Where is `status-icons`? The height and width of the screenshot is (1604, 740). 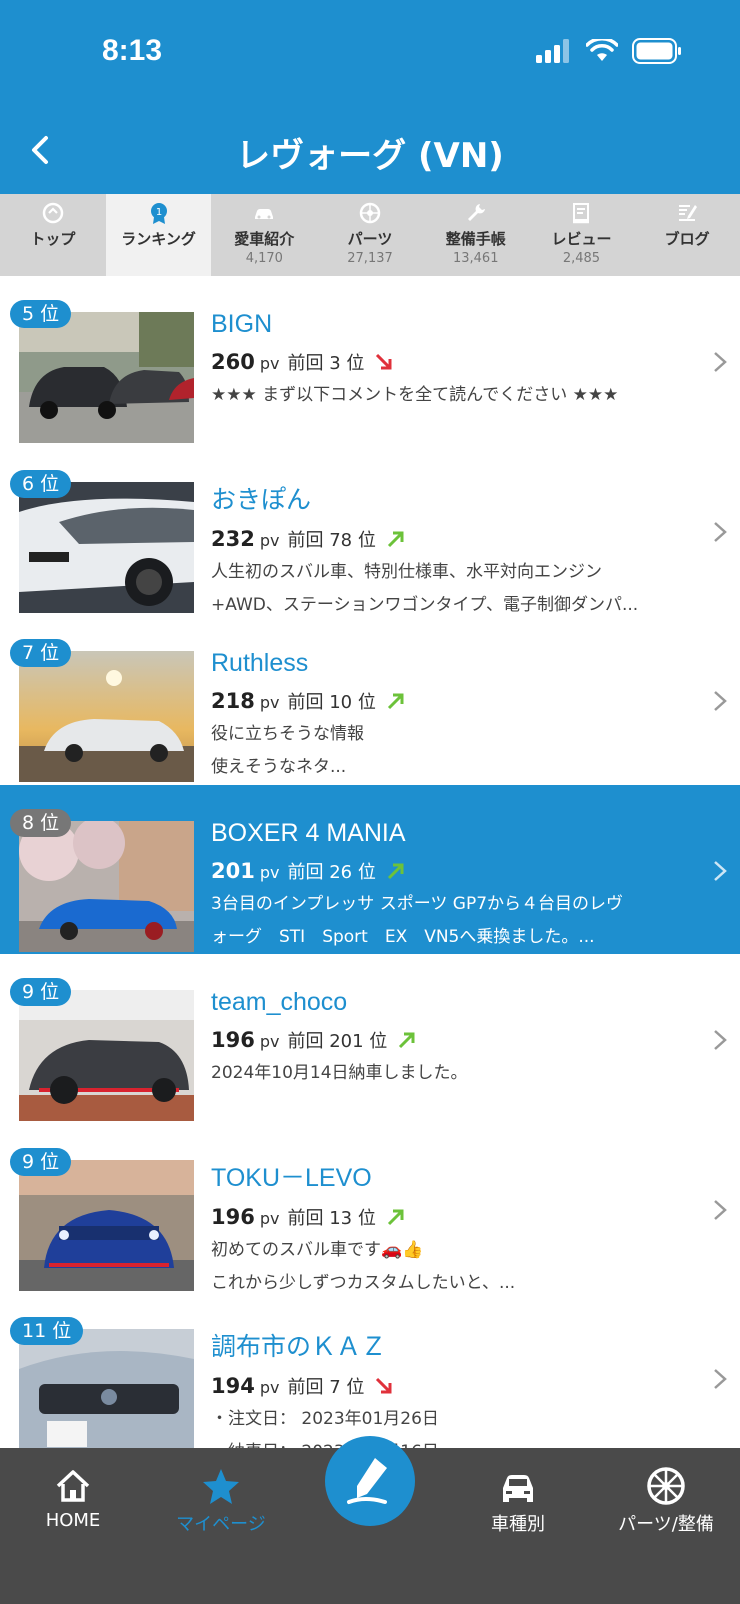 status-icons is located at coordinates (609, 51).